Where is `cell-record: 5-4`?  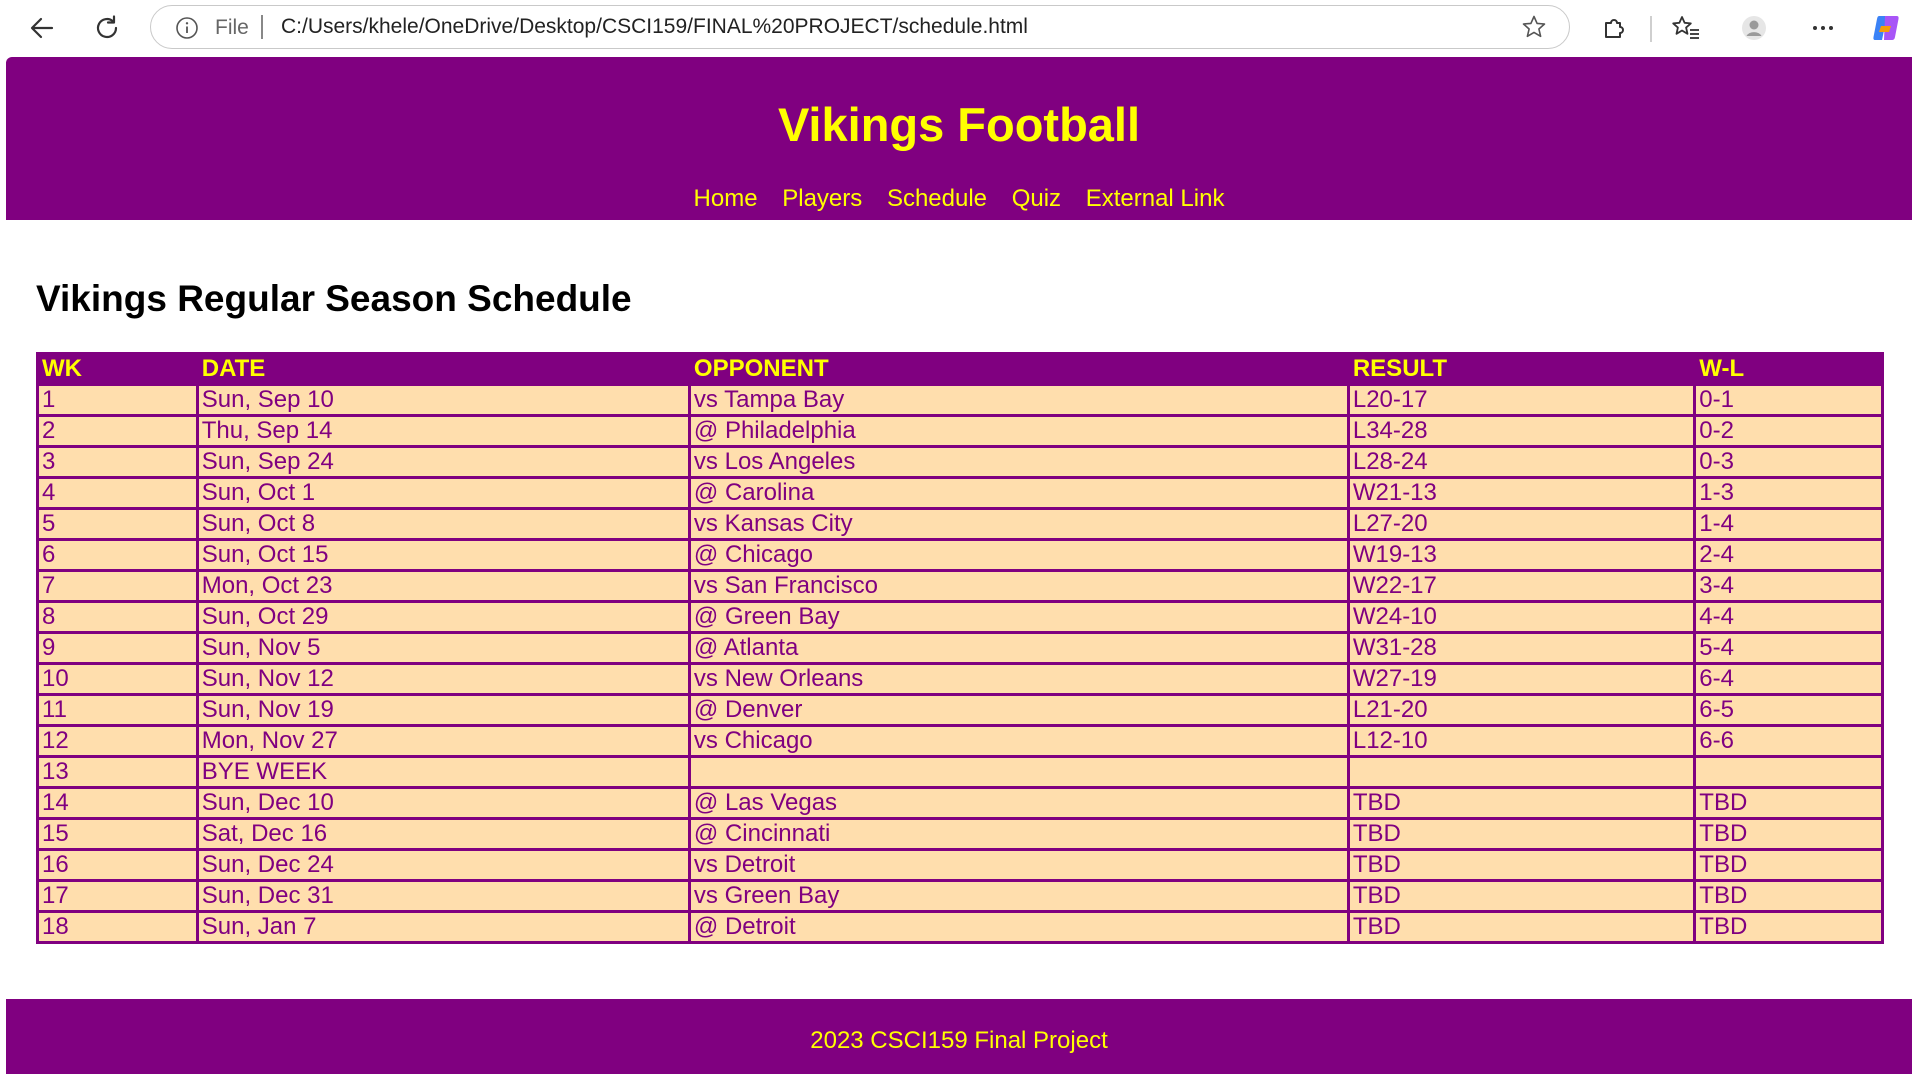 cell-record: 5-4 is located at coordinates (1788, 648).